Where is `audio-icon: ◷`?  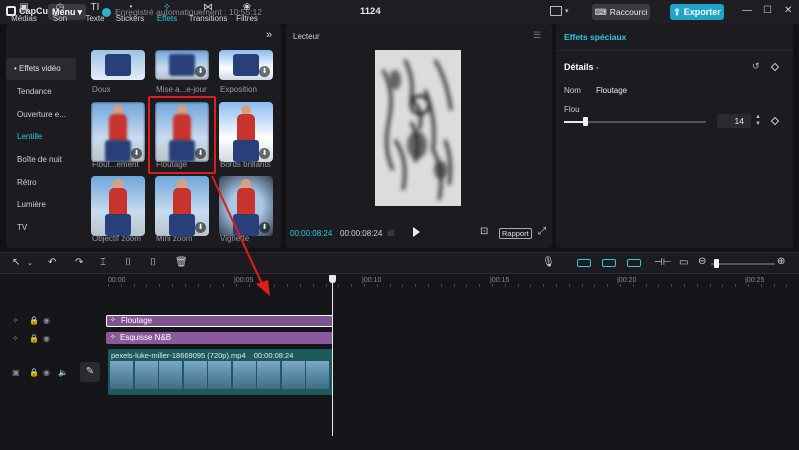 audio-icon: ◷ is located at coordinates (60, 7).